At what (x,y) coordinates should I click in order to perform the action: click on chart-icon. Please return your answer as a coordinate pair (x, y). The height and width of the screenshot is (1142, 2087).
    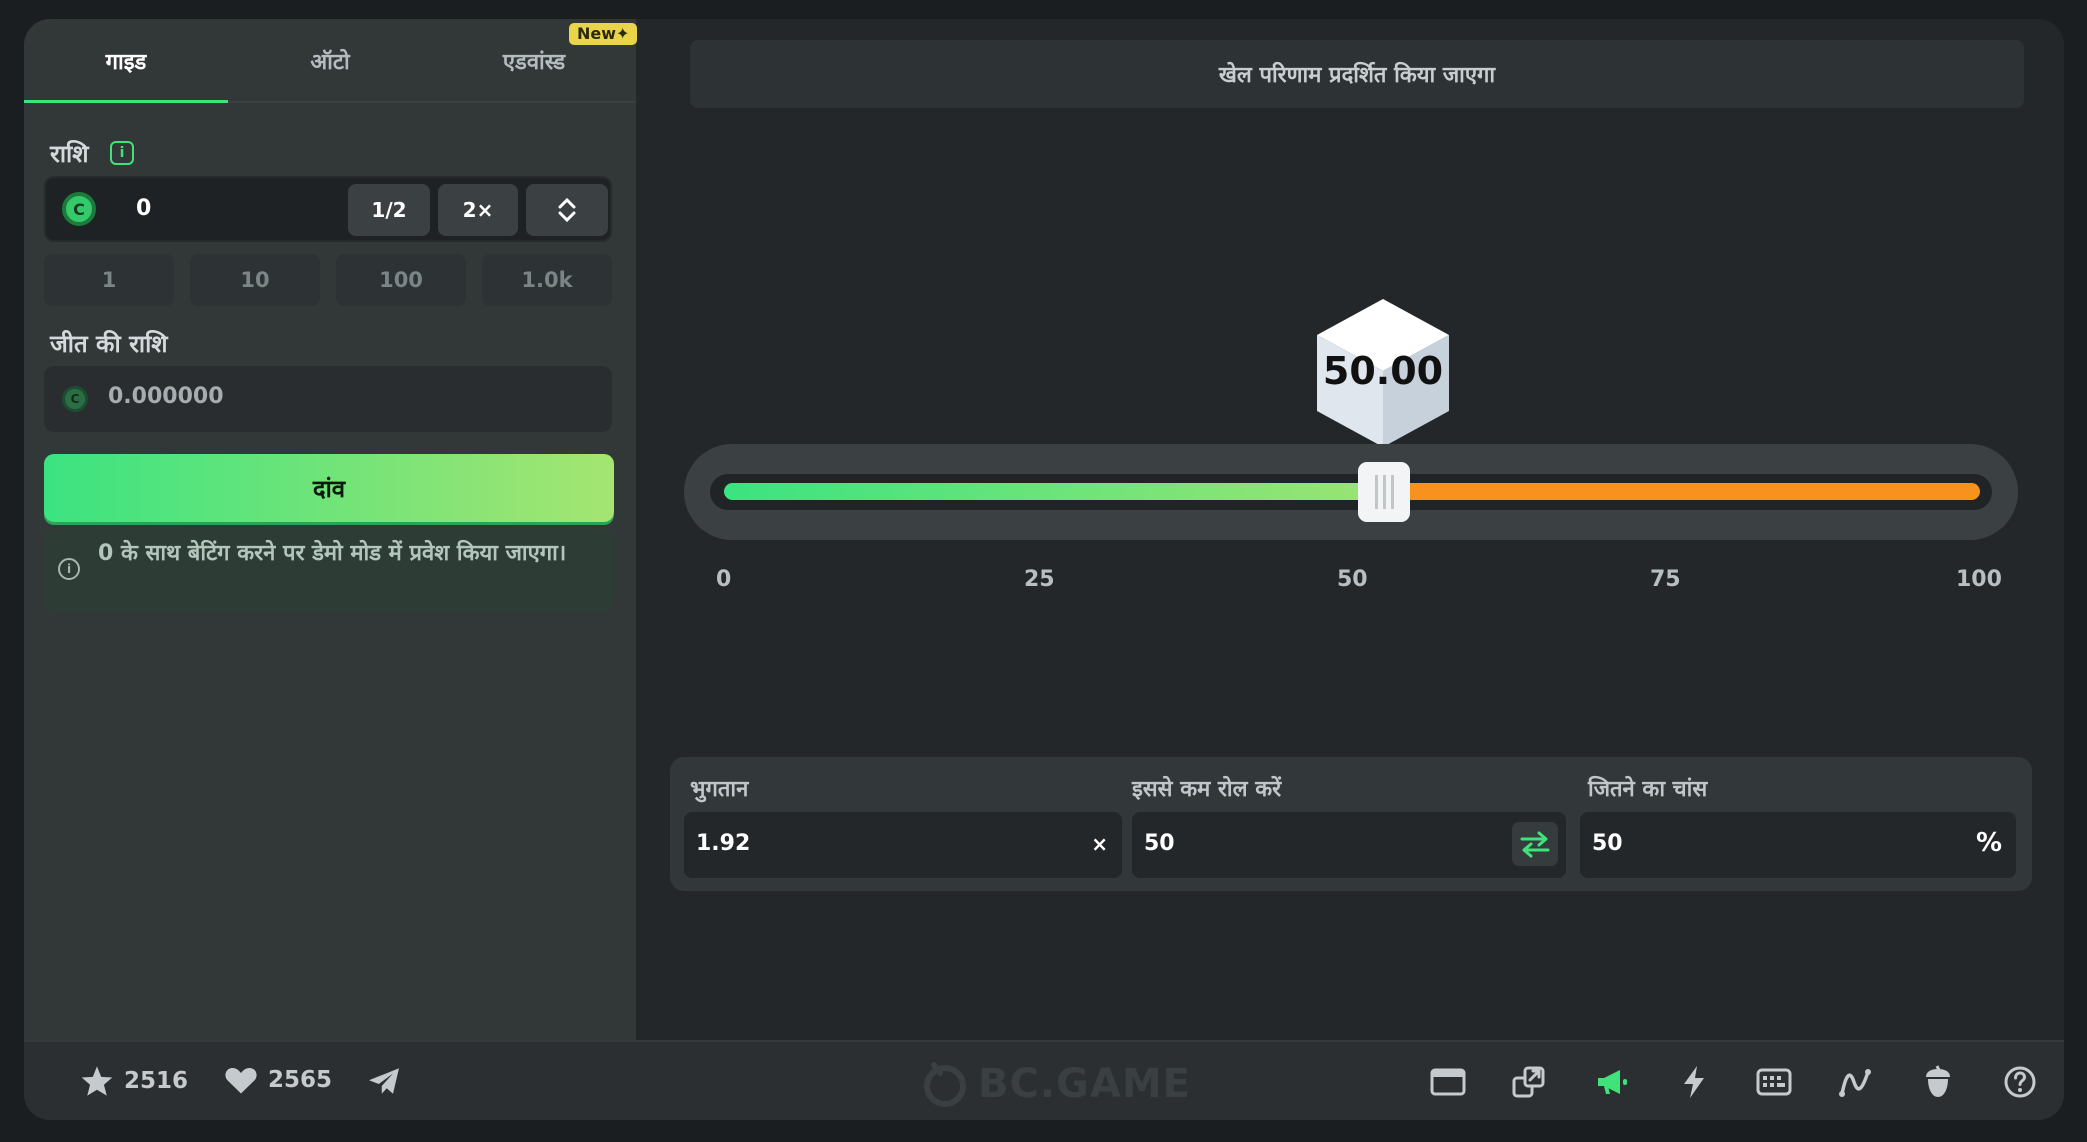
    Looking at the image, I should click on (1856, 1082).